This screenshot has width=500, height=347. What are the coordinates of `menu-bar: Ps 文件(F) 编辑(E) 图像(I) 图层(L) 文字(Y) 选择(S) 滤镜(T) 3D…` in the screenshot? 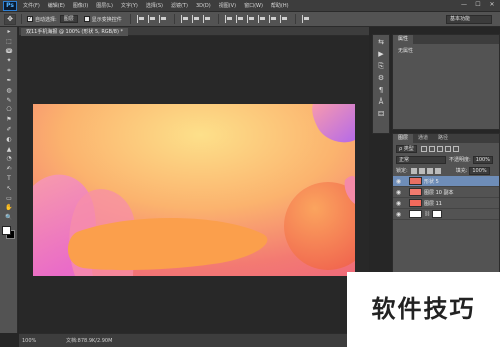 It's located at (250, 6).